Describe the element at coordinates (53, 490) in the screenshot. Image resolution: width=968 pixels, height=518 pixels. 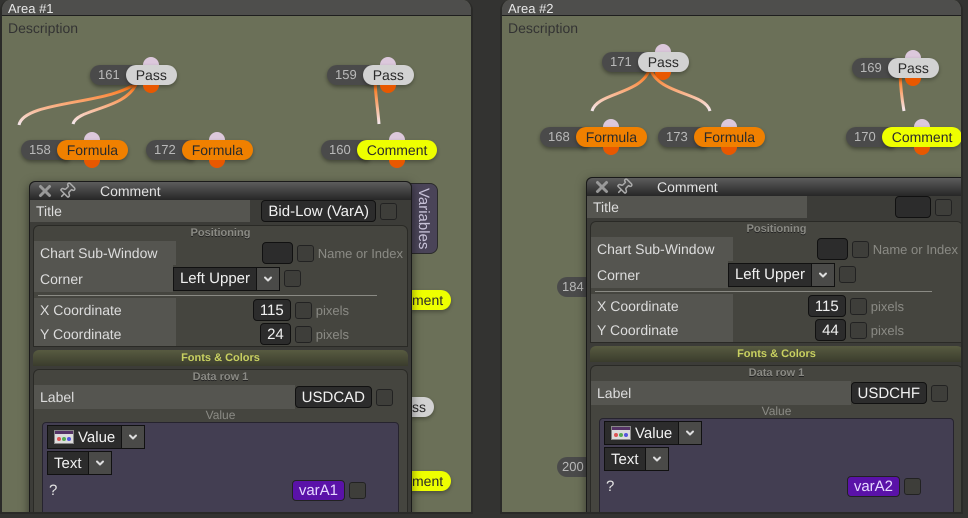
I see `field-label: ?` at that location.